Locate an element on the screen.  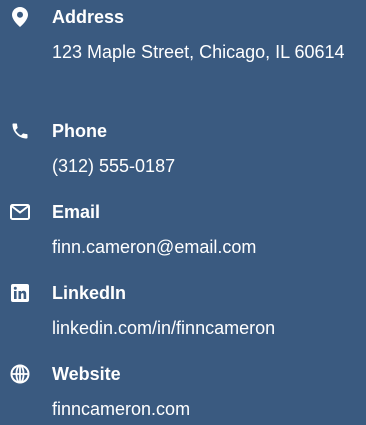
website-value: finncameron.com is located at coordinates (121, 409).